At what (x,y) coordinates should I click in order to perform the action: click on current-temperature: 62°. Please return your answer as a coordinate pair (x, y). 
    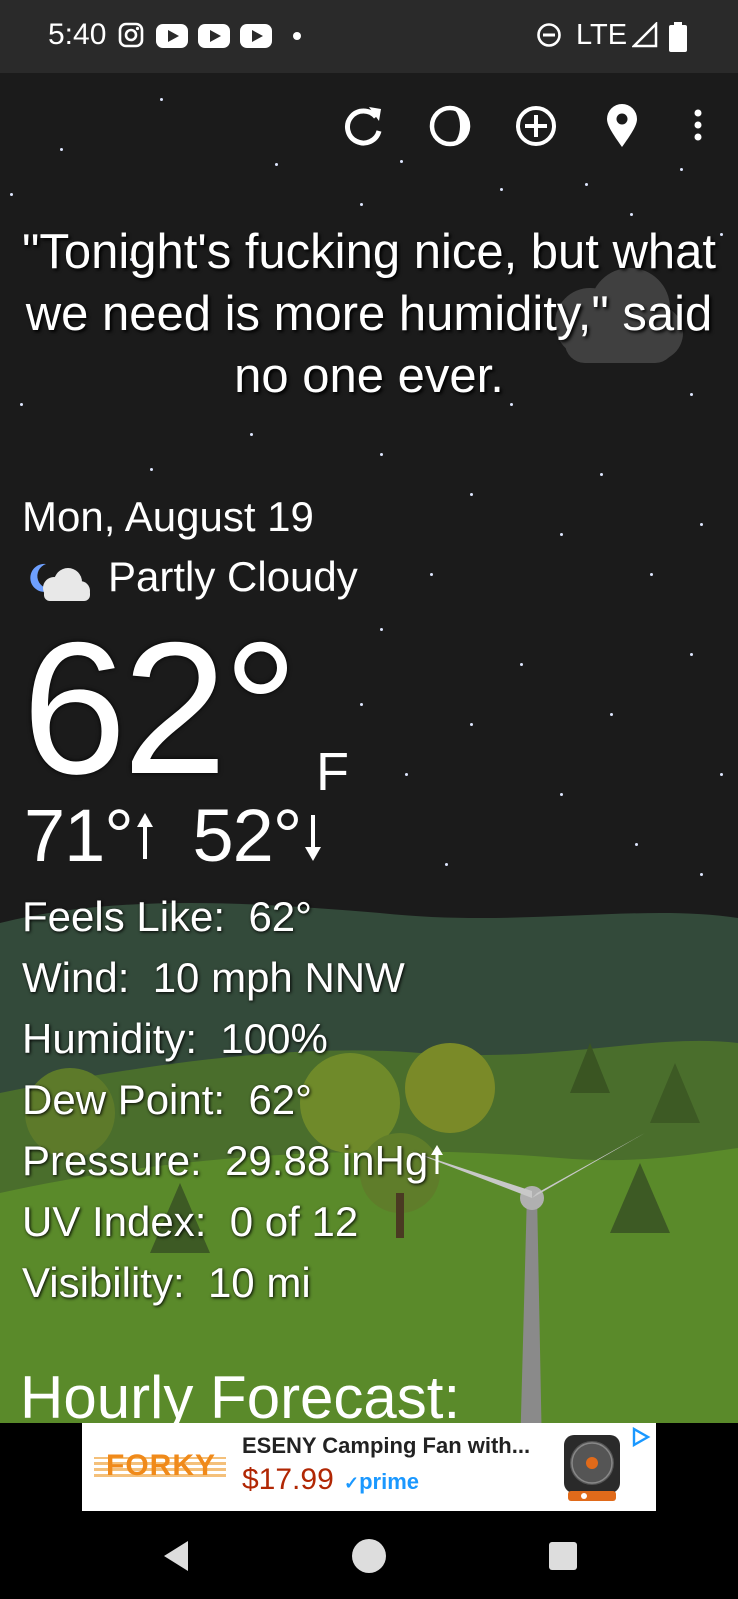
    Looking at the image, I should click on (160, 708).